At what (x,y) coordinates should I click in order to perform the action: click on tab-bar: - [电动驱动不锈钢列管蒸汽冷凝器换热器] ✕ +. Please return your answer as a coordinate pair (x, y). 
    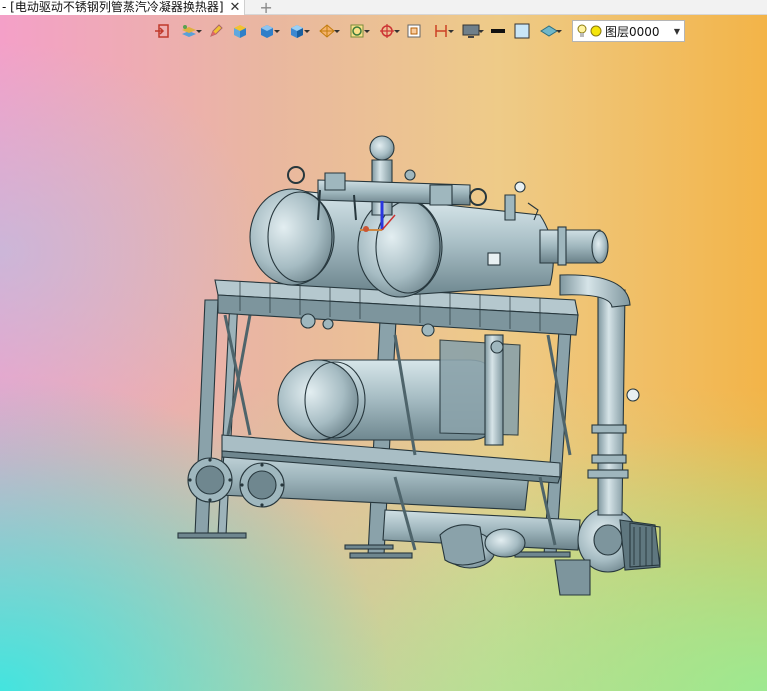
    Looking at the image, I should click on (383, 7).